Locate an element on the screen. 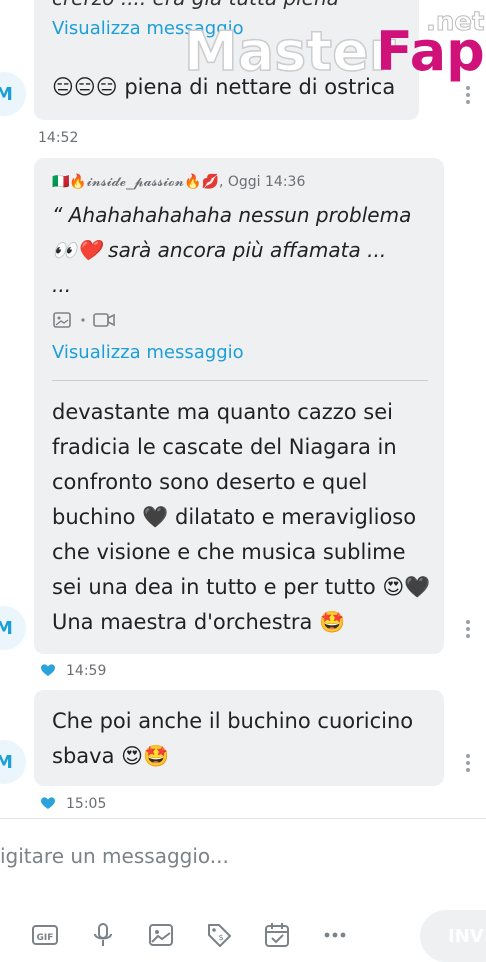  reply-author: 🇮🇹🔥𝓲𝓷𝓼𝓲𝓭𝓮_𝓹𝓪𝓼𝓼𝓲𝓸𝓷🔥💋 is located at coordinates (135, 182).